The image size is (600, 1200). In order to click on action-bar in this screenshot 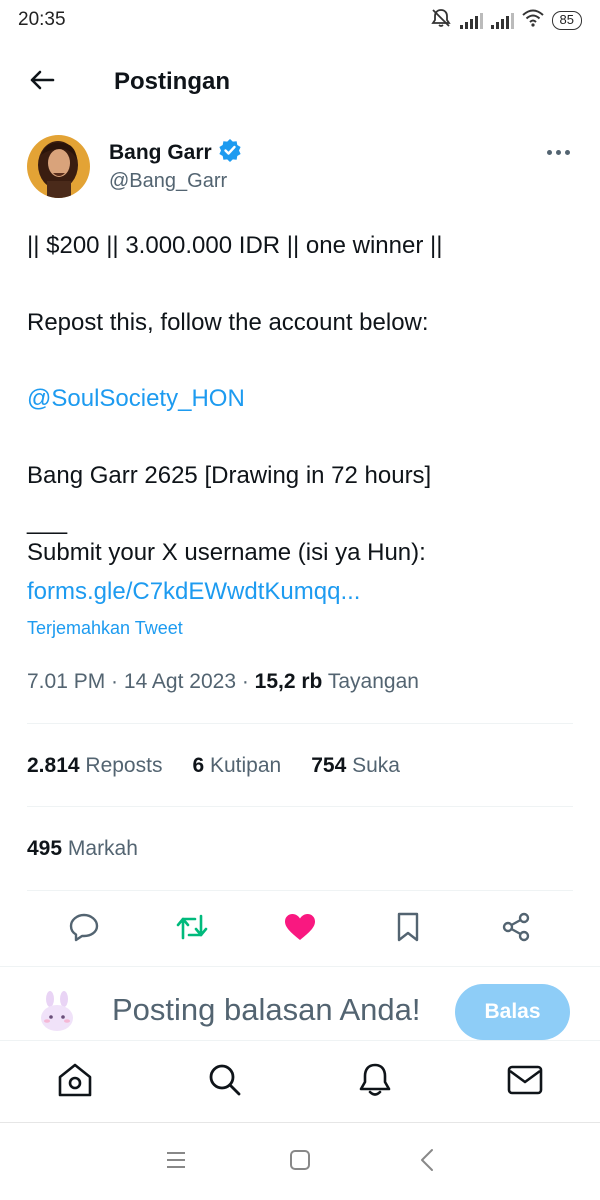, I will do `click(300, 929)`.